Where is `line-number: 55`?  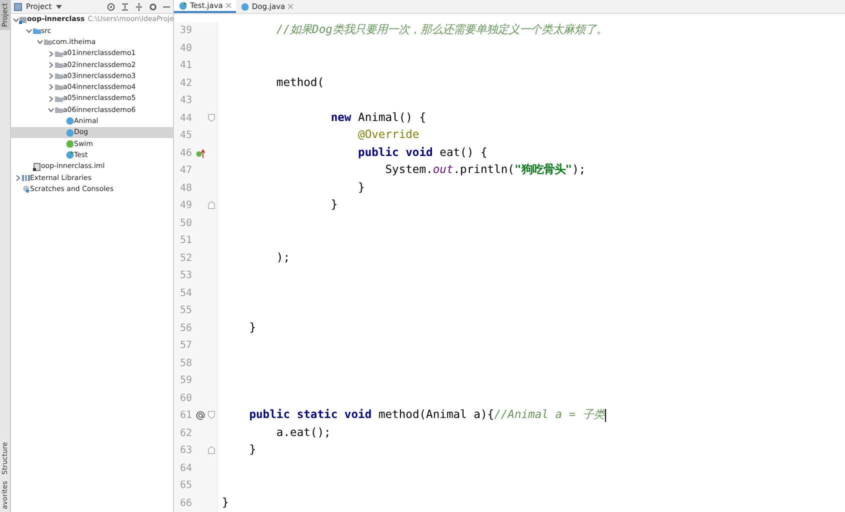
line-number: 55 is located at coordinates (185, 311).